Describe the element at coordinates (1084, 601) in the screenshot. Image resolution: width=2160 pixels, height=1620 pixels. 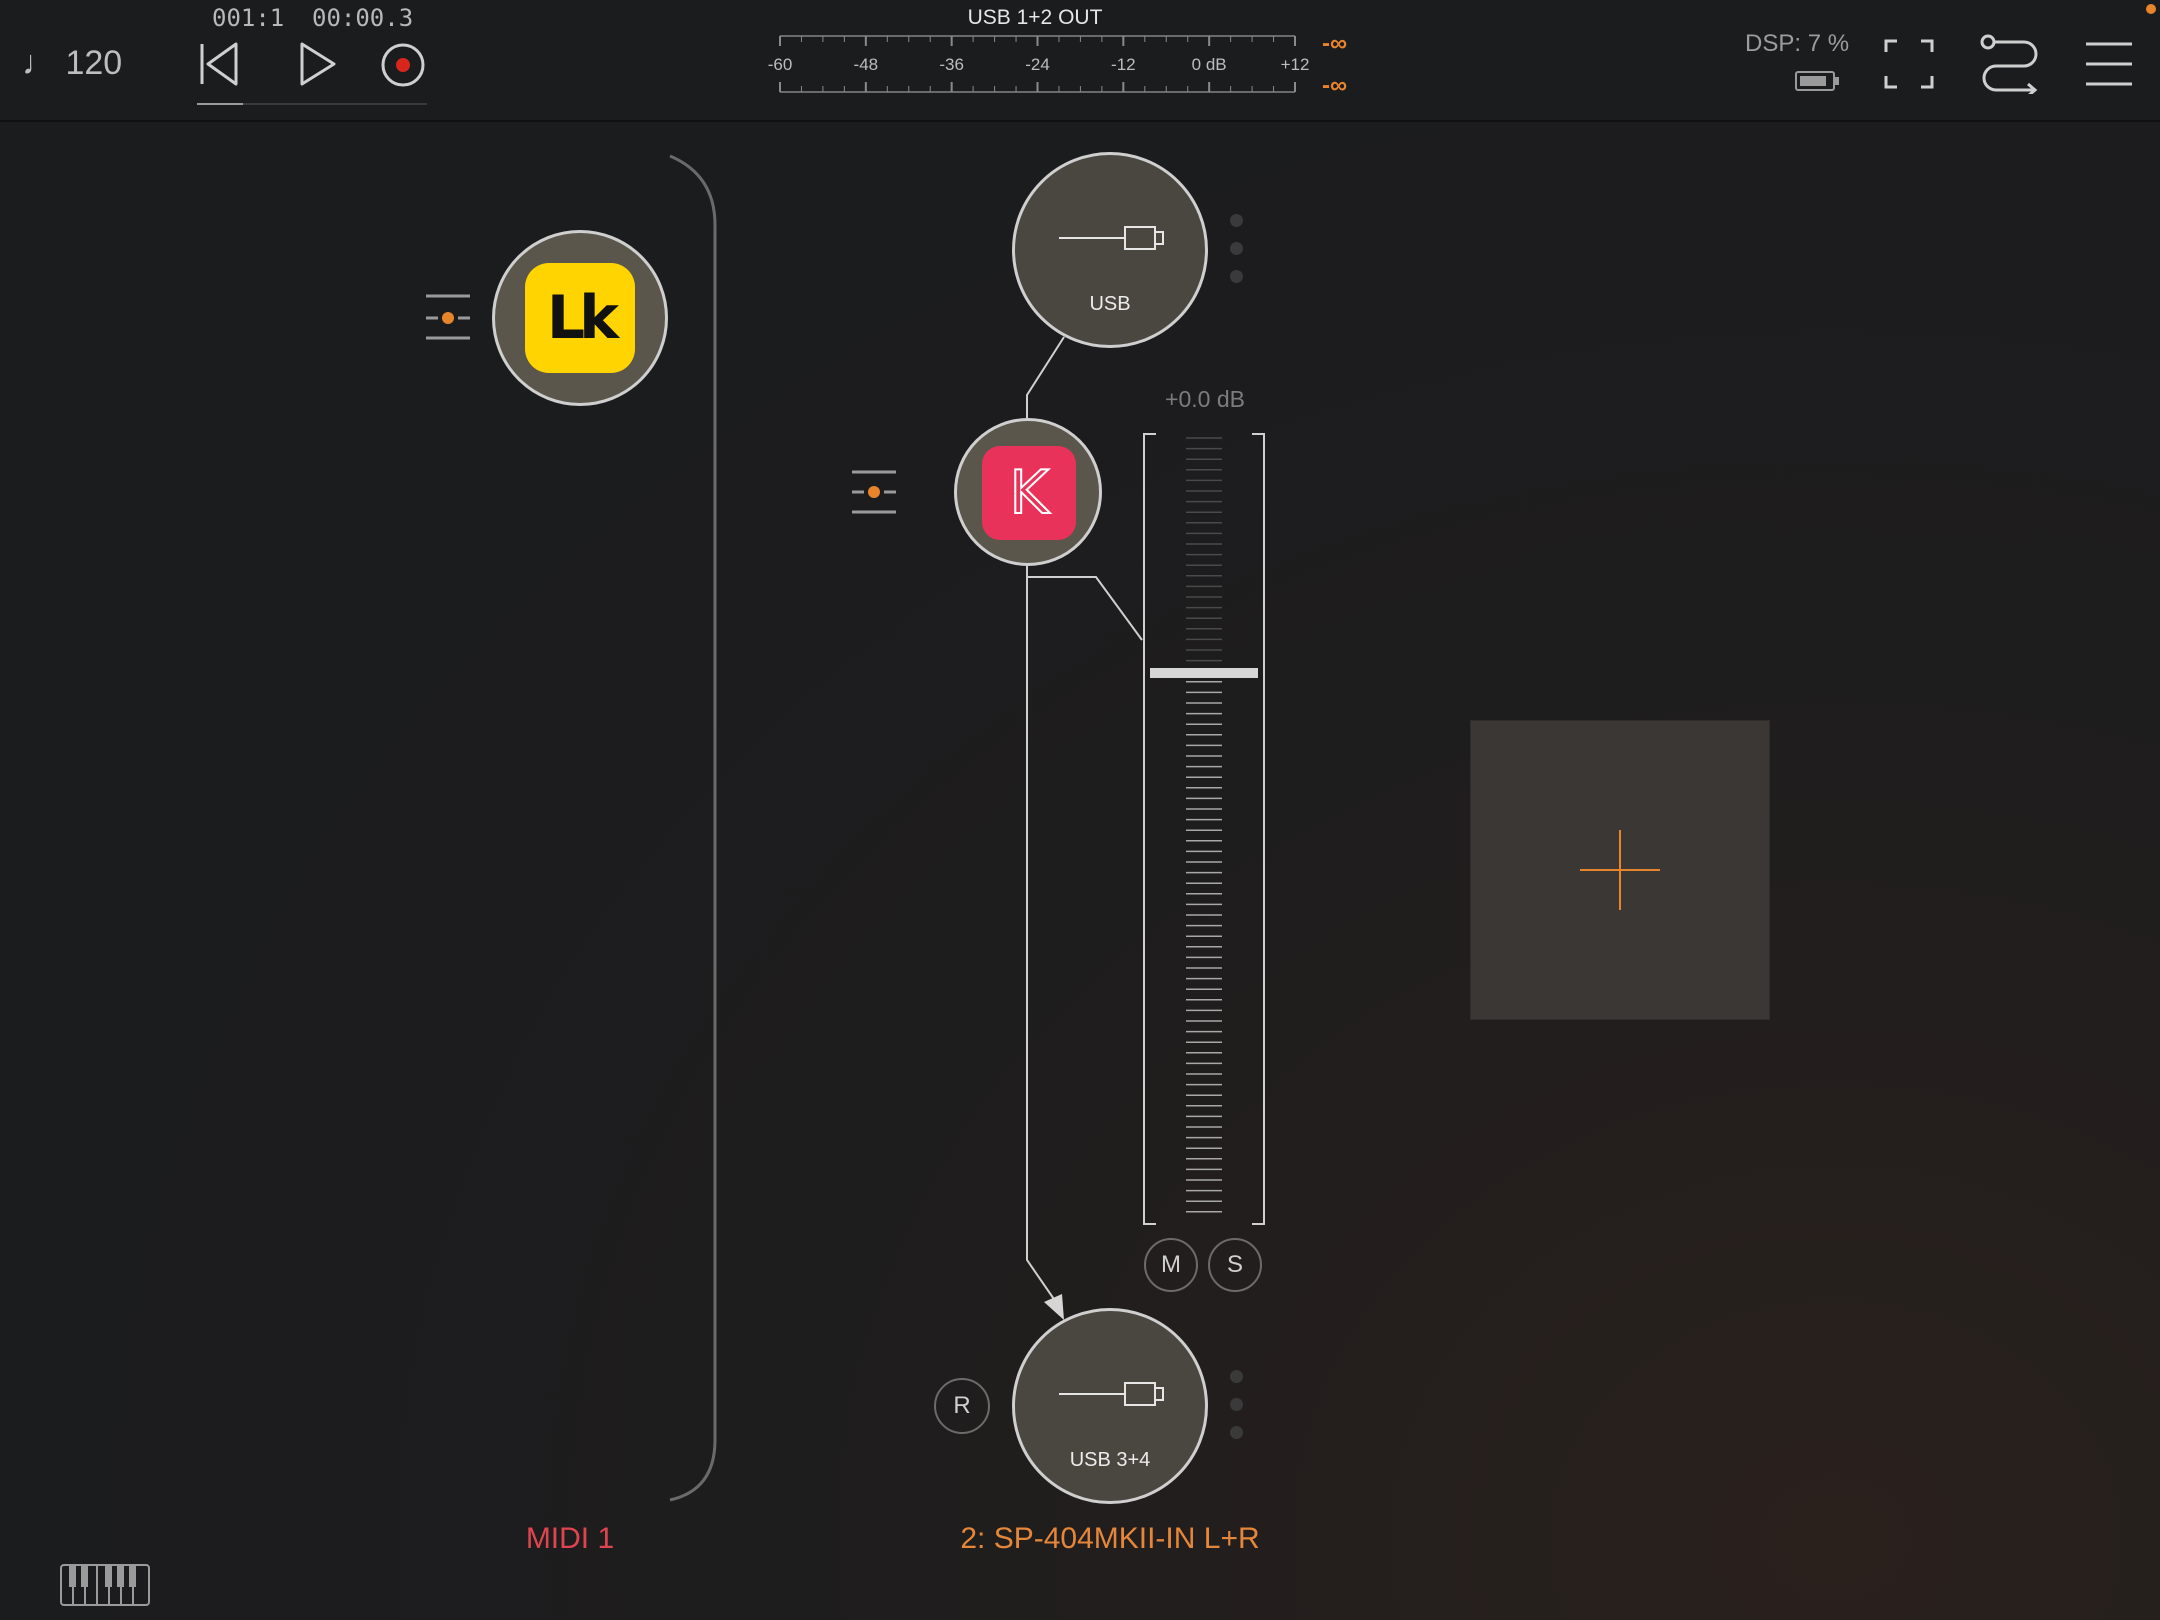
I see `connection-plugin-to-fader` at that location.